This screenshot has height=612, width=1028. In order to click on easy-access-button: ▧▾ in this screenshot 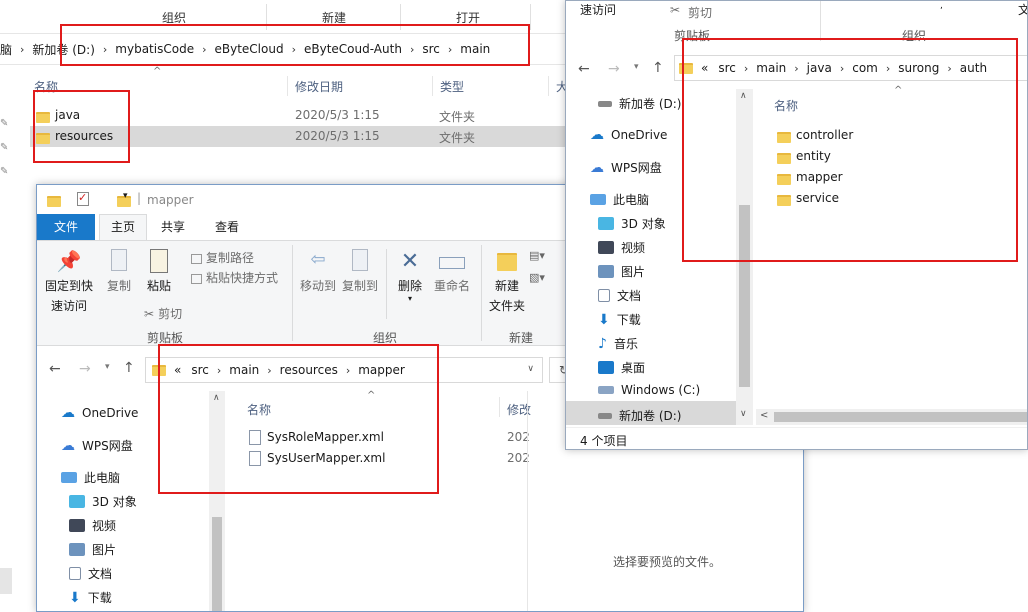, I will do `click(541, 281)`.